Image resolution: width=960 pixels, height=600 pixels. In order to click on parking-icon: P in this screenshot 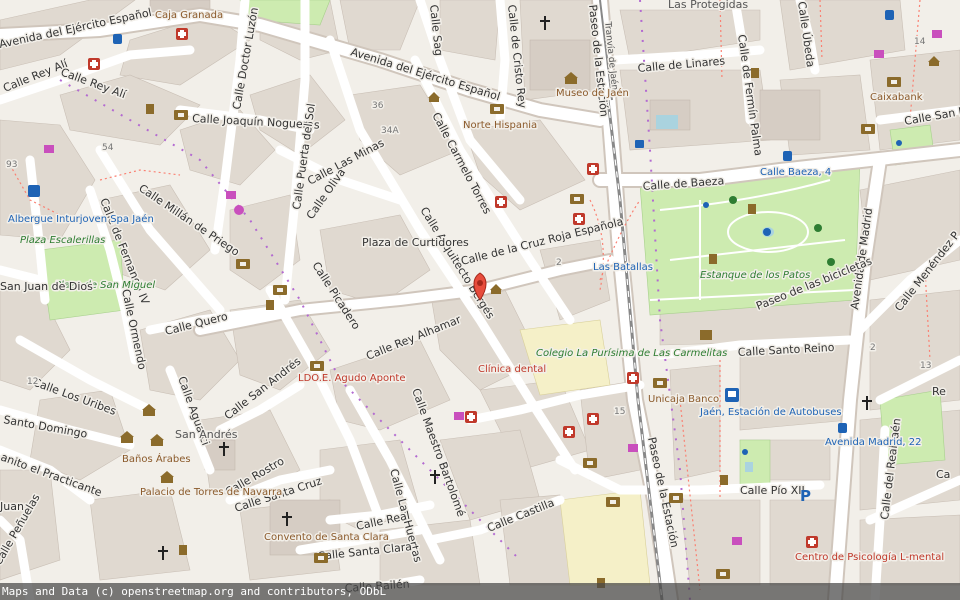, I will do `click(805, 496)`.